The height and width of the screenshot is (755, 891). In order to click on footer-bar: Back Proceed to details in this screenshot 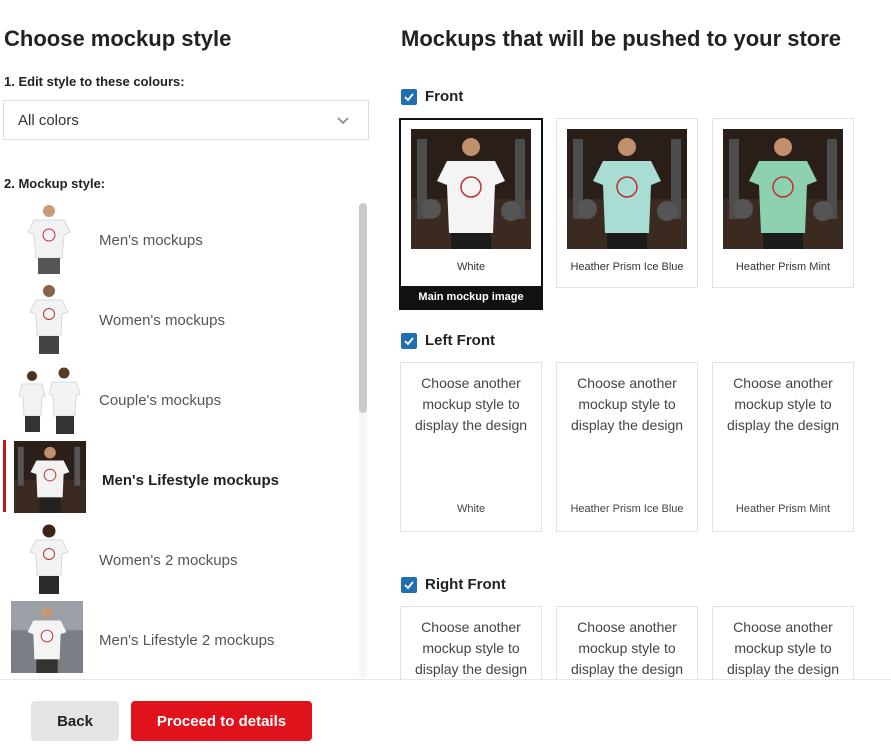, I will do `click(445, 717)`.